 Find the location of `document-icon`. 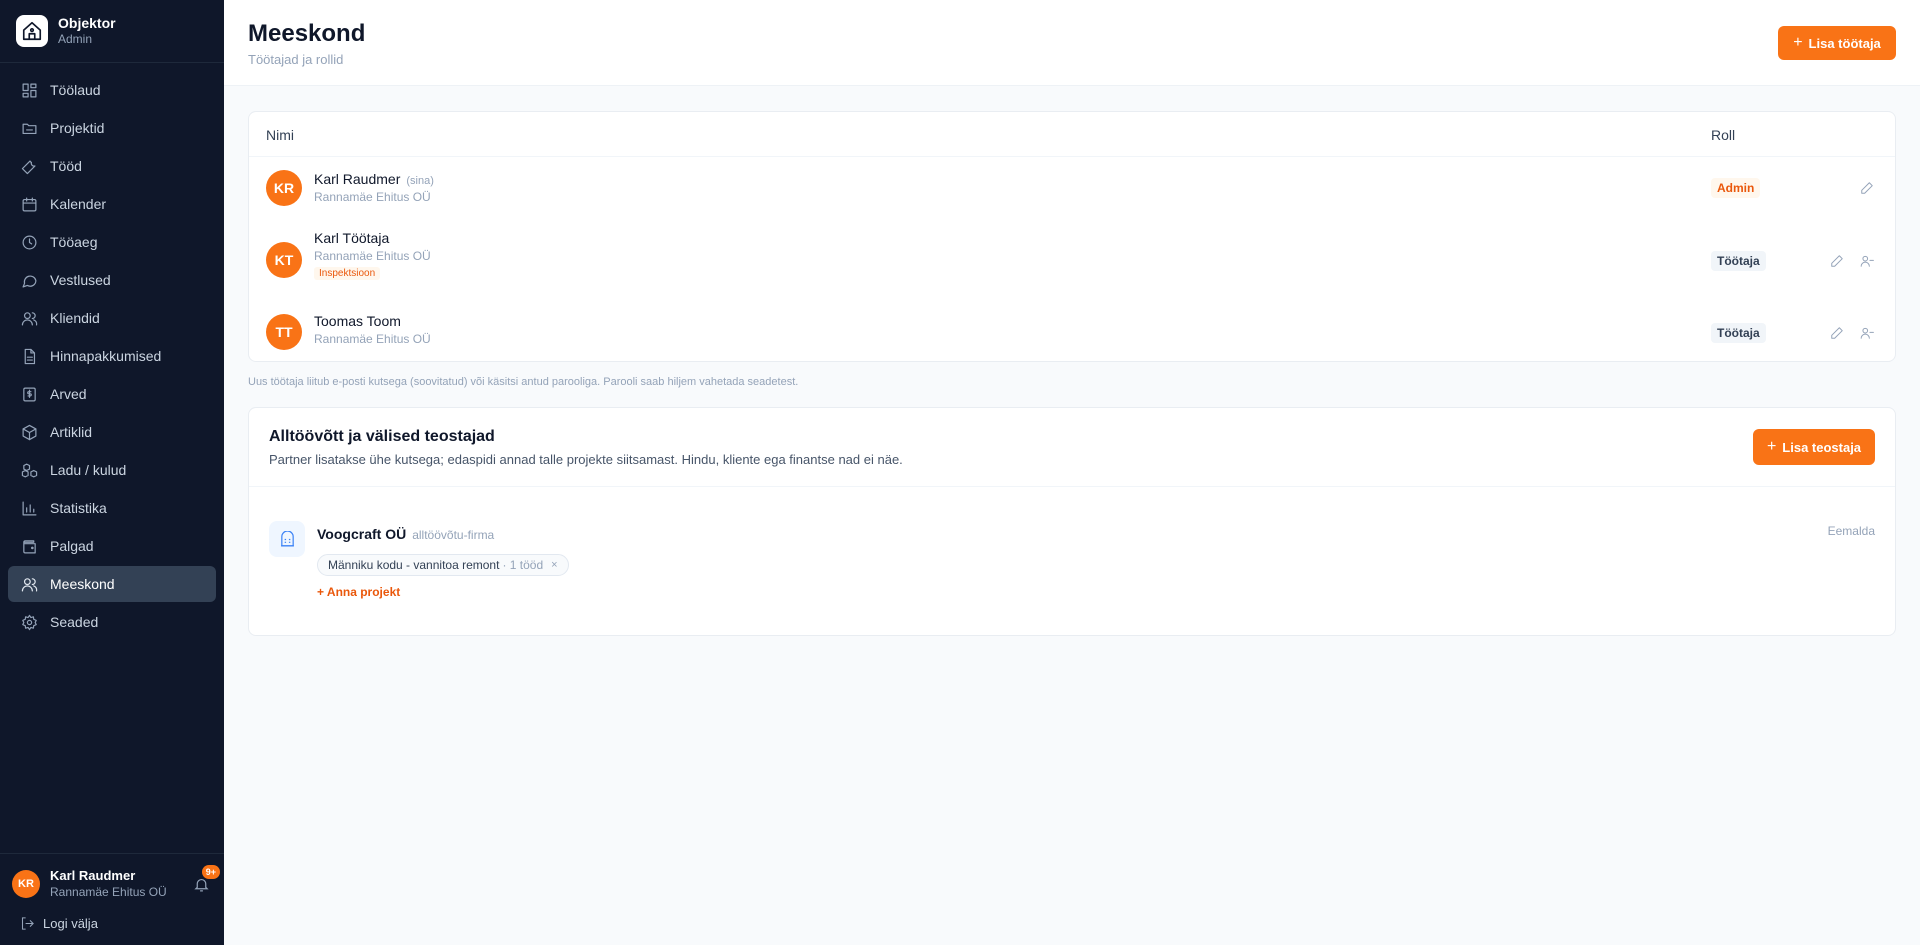

document-icon is located at coordinates (29, 356).